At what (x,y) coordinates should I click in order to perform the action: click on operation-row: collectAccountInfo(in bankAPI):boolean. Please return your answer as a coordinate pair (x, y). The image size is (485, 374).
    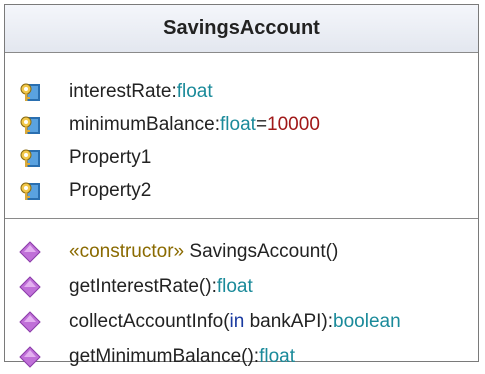
    Looking at the image, I should click on (241, 321).